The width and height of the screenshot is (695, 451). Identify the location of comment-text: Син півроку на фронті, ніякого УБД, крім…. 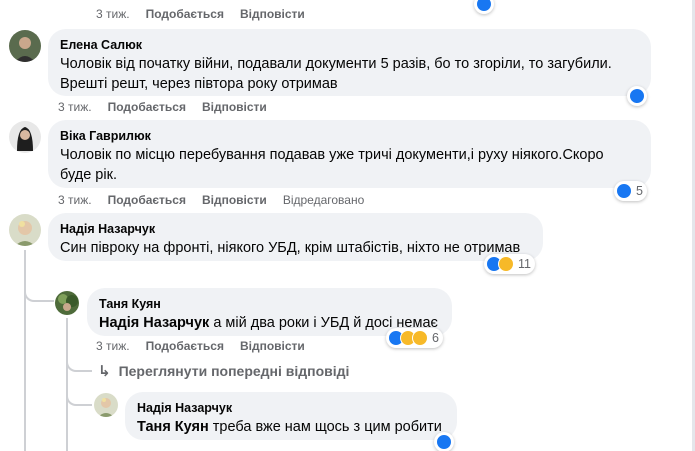
(290, 248).